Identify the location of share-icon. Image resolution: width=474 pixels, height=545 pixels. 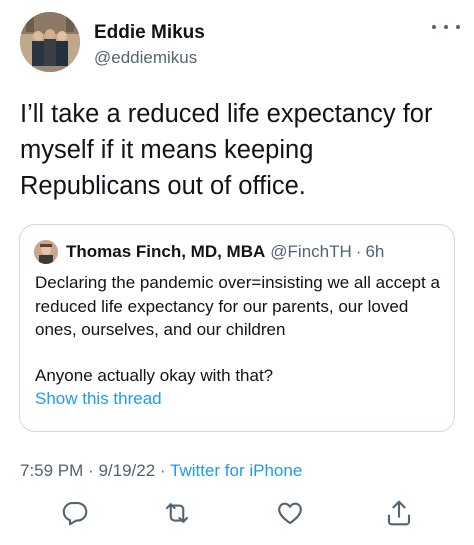
(399, 513).